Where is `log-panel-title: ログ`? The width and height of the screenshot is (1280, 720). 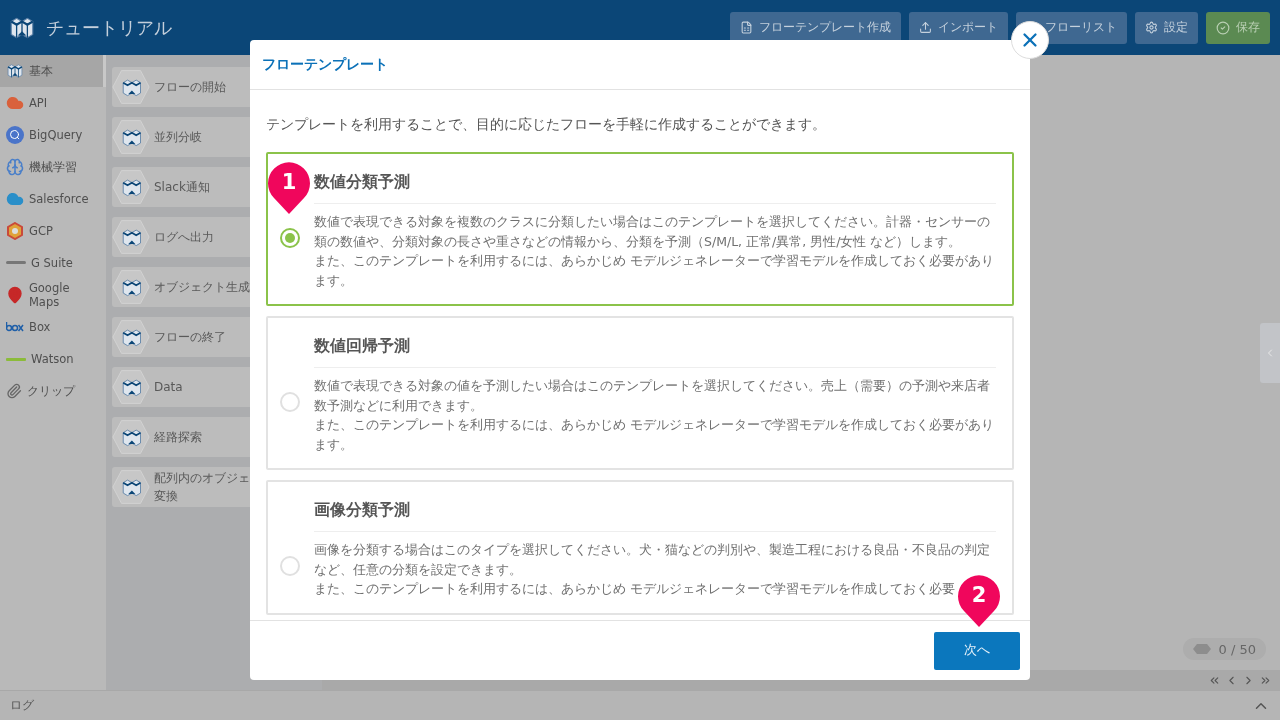
log-panel-title: ログ is located at coordinates (22, 705).